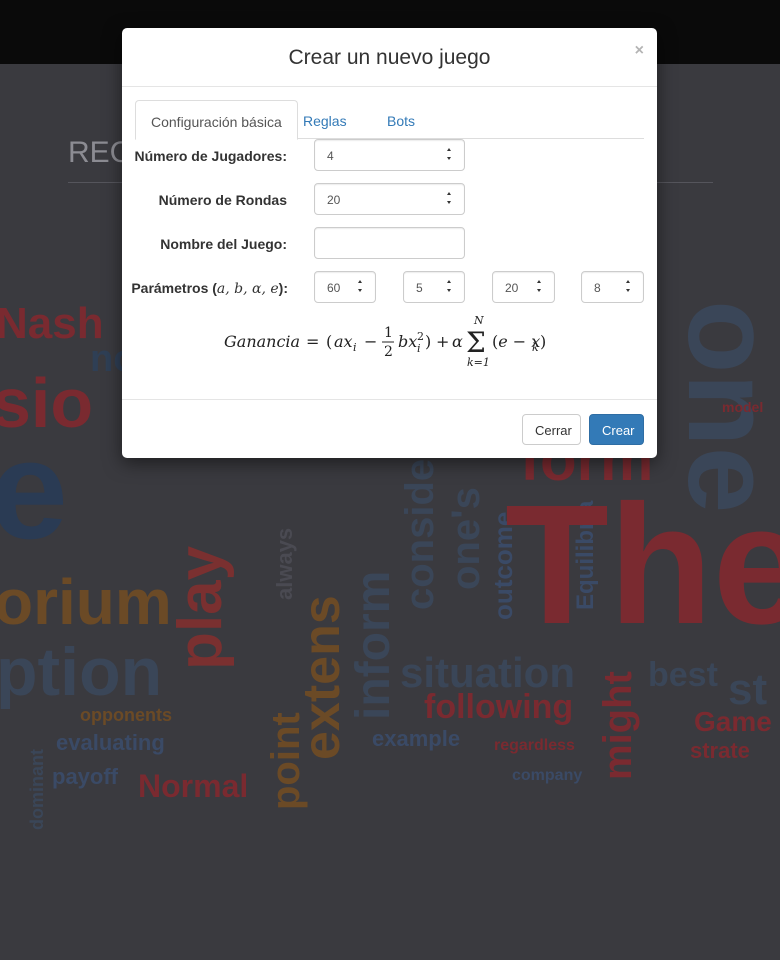  What do you see at coordinates (388, 352) in the screenshot?
I see `formula-frac-den: 2` at bounding box center [388, 352].